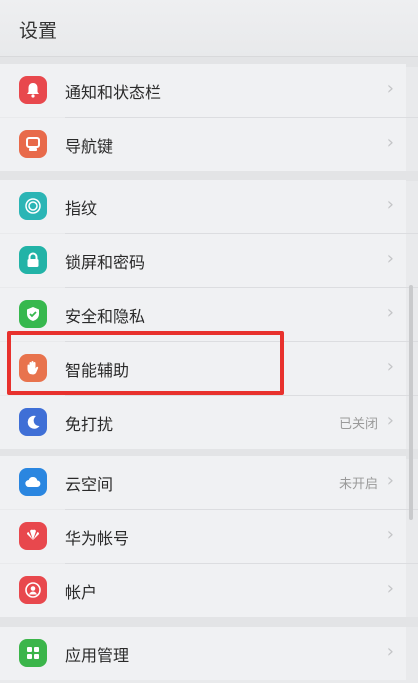 Image resolution: width=418 pixels, height=683 pixels. I want to click on cloud-icon, so click(33, 482).